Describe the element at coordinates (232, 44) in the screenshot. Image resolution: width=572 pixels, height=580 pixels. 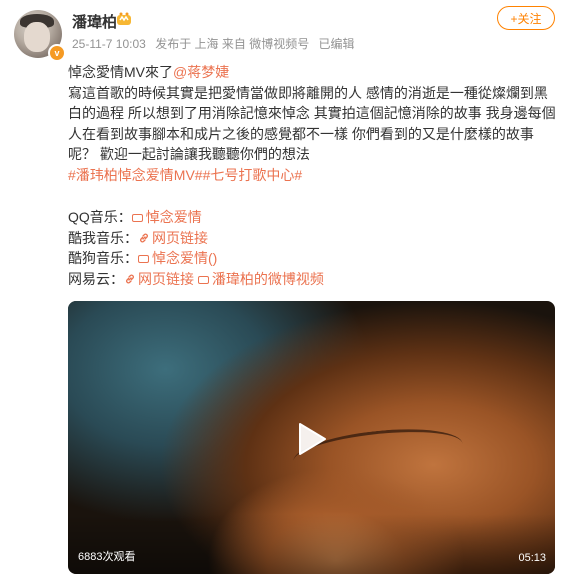
I see `post-source: 发布于 上海 来自 微博视频号` at that location.